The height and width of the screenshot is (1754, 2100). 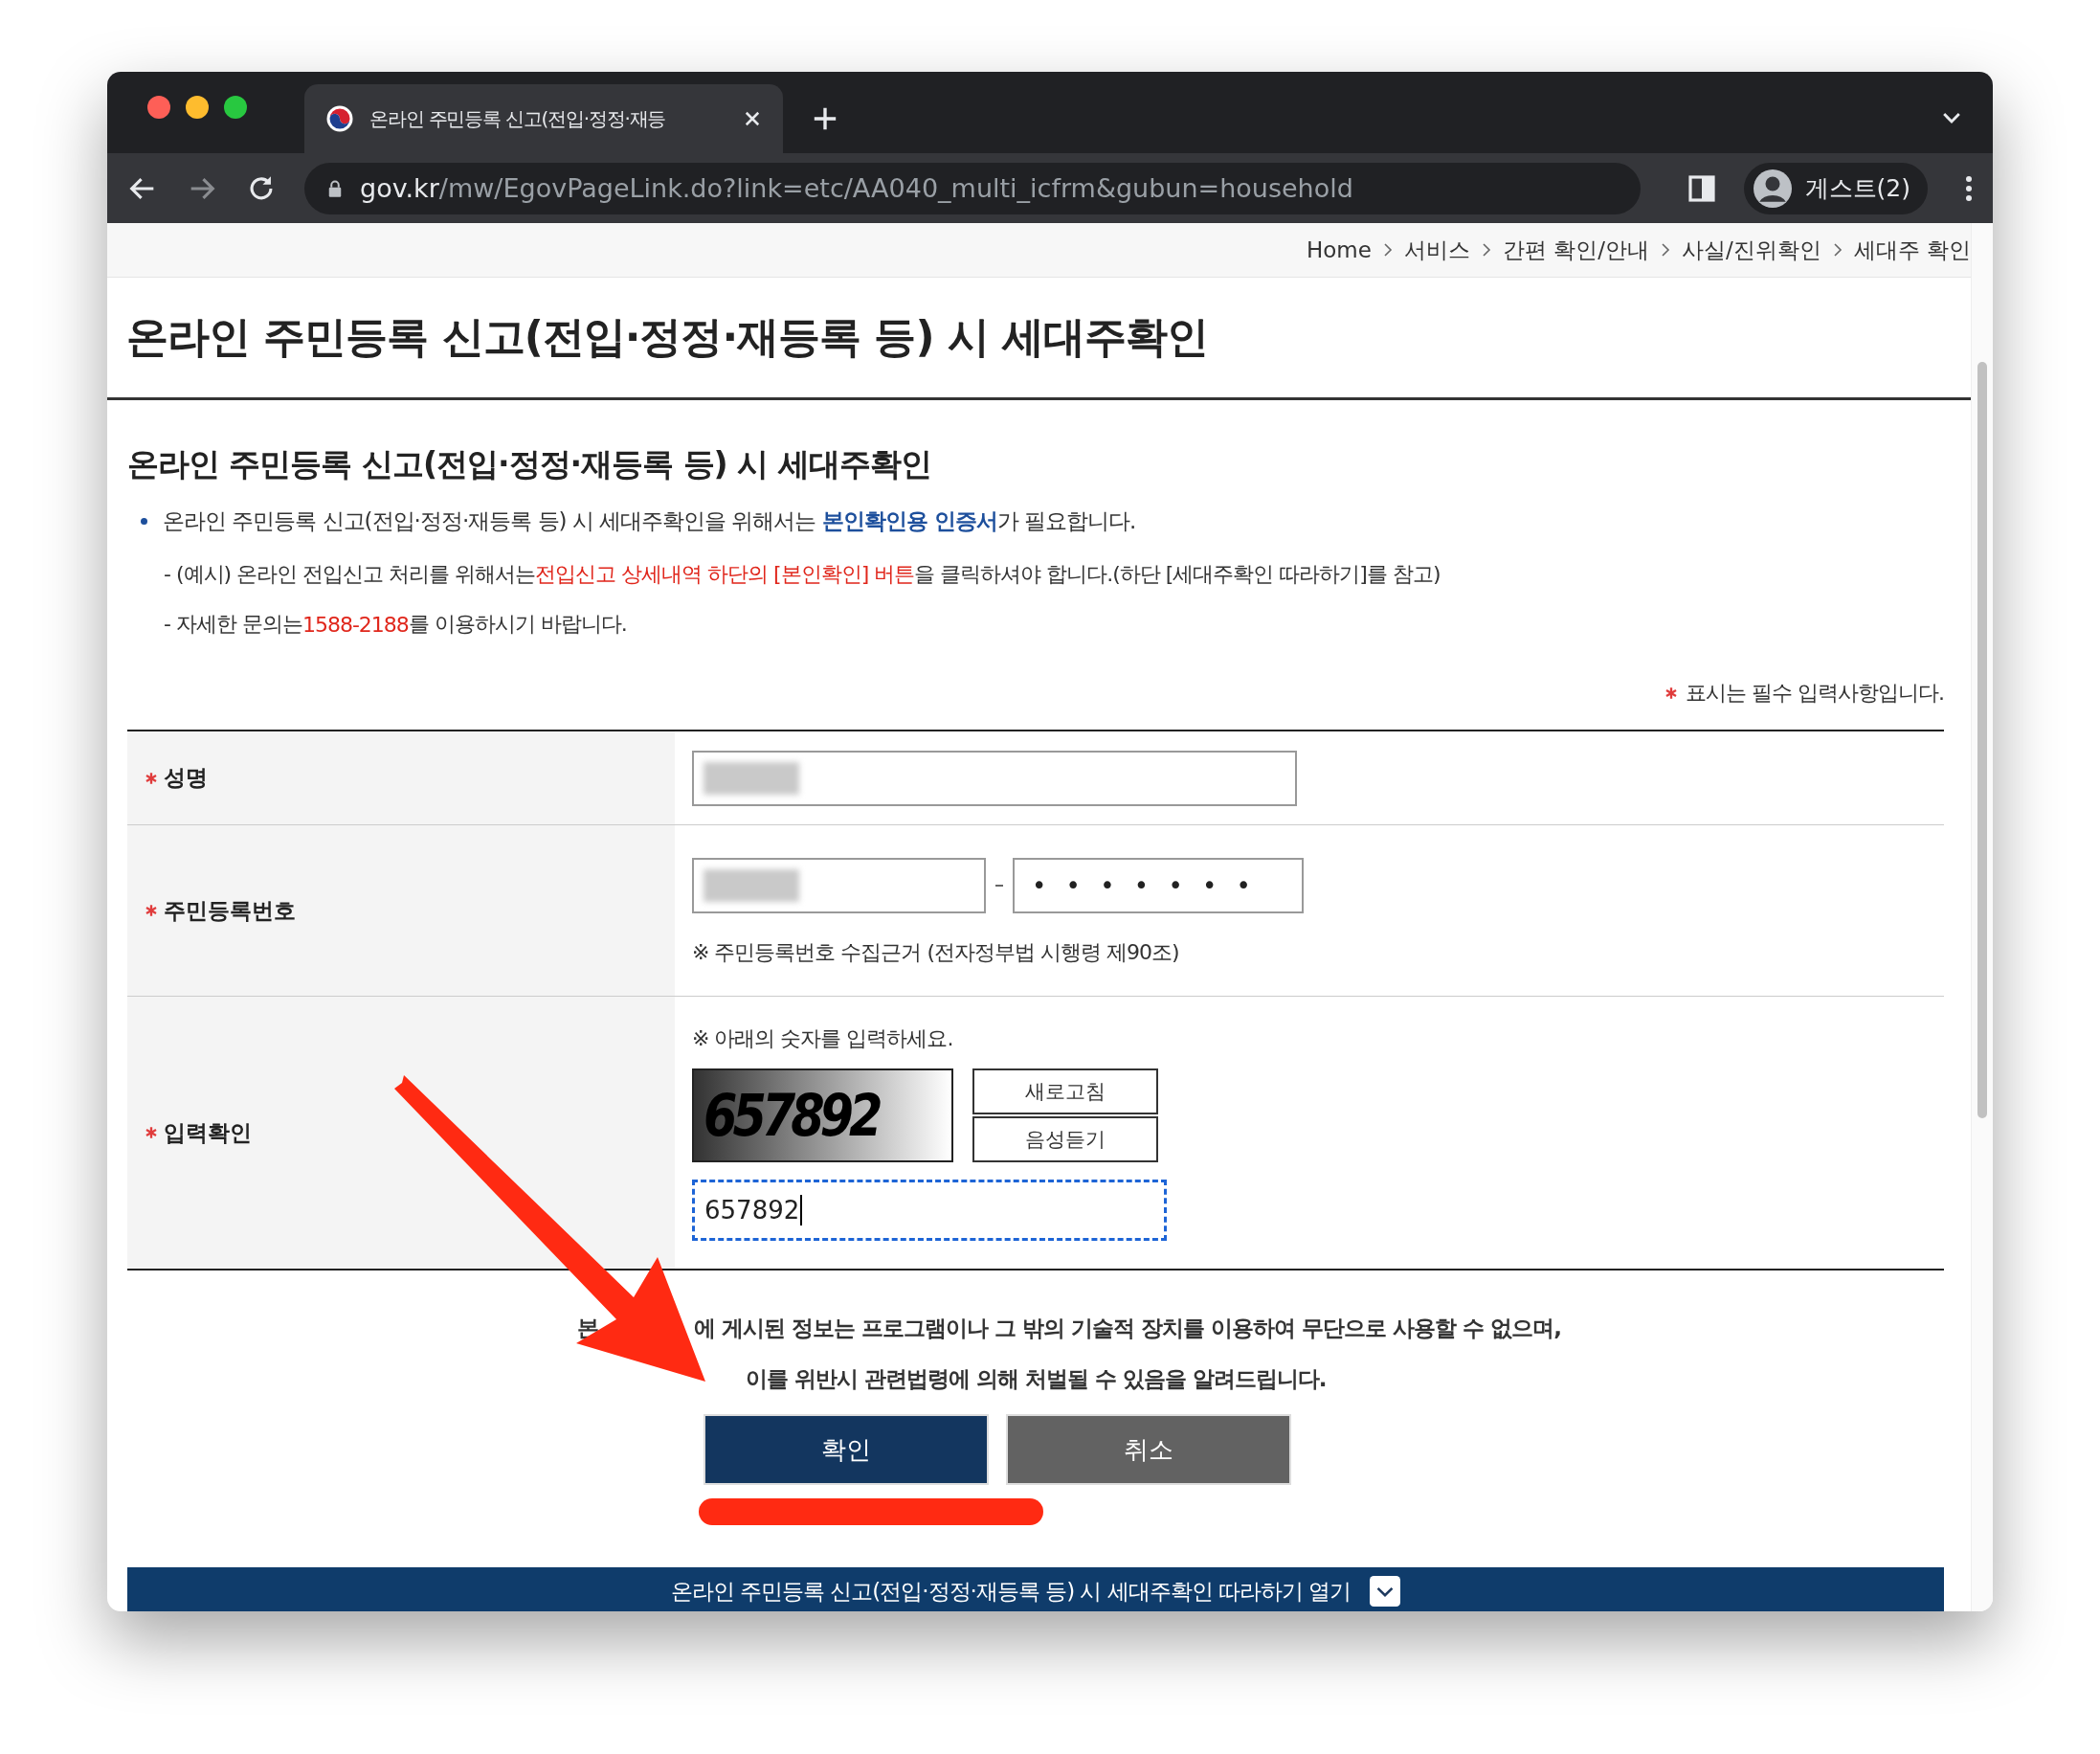 I want to click on hint-text: ※ 아래의 숫자를 입력하세요., so click(x=823, y=1038).